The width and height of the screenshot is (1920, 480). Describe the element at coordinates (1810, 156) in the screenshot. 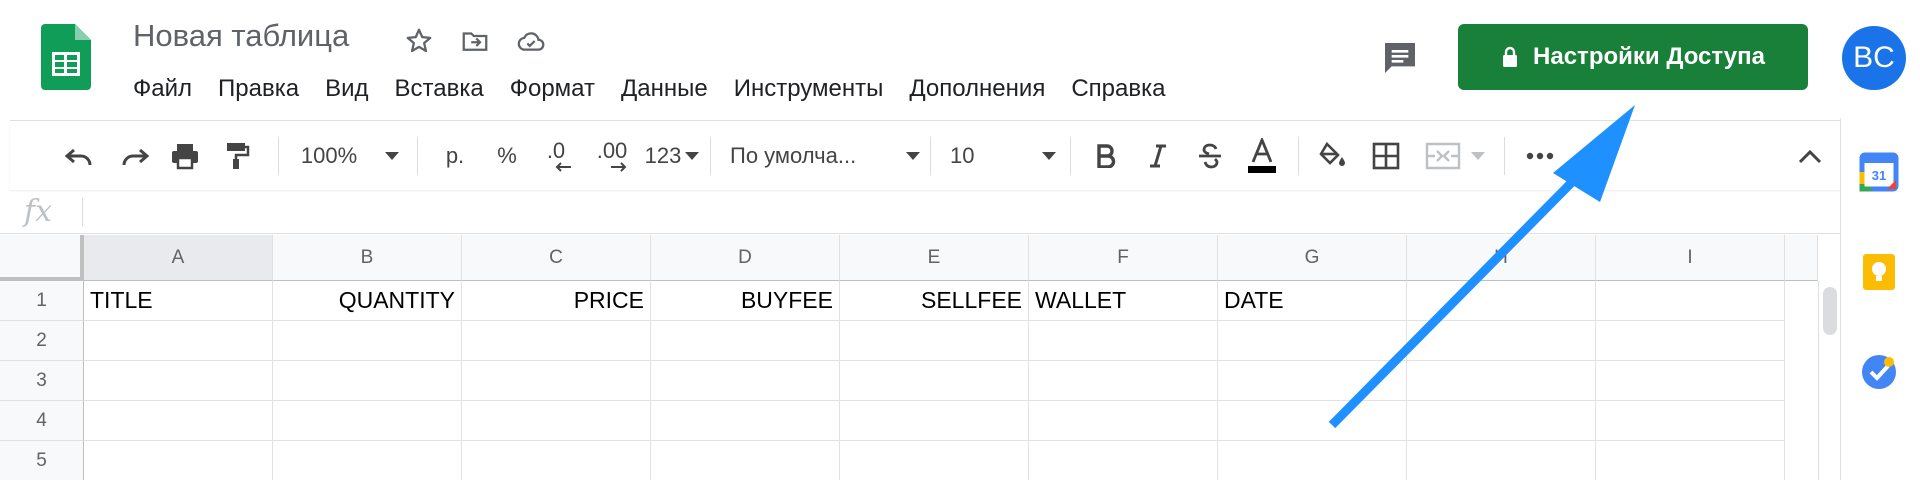

I see `collapse-menu-icon` at that location.